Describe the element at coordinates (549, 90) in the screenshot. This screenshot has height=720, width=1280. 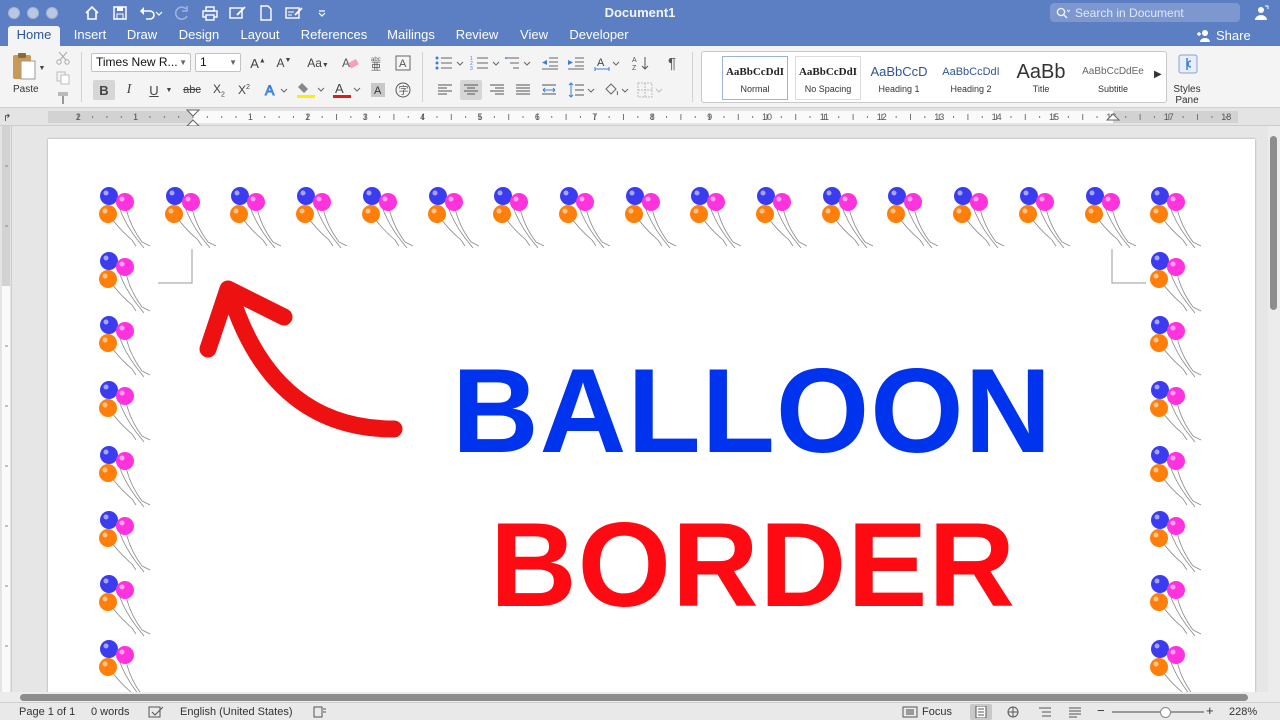
I see `distributed-button` at that location.